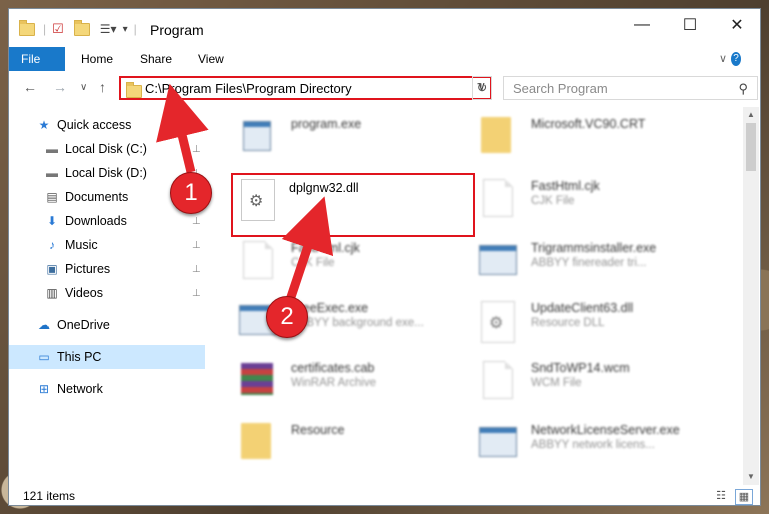  Describe the element at coordinates (751, 477) in the screenshot. I see `scroll-down-icon: ▼` at that location.